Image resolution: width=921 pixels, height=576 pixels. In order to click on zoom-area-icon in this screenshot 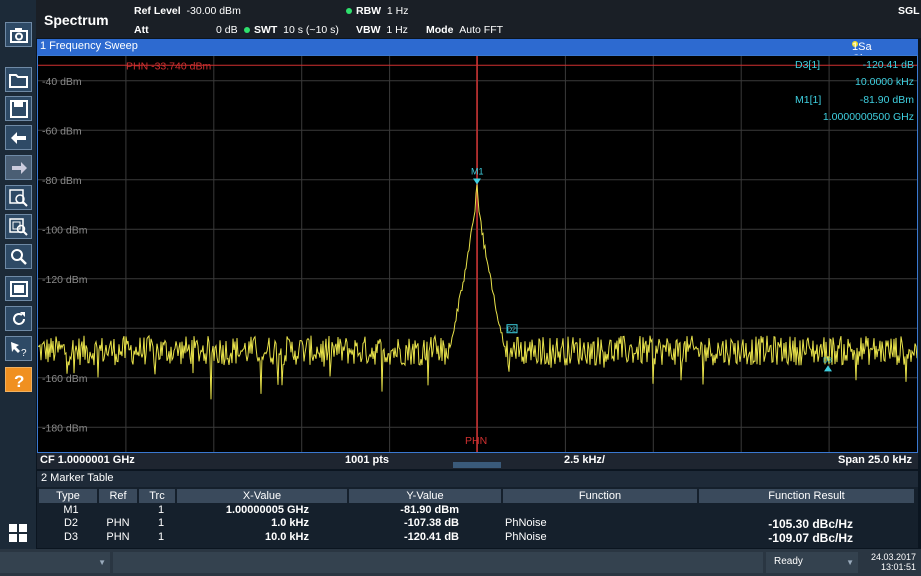, I will do `click(18, 197)`.